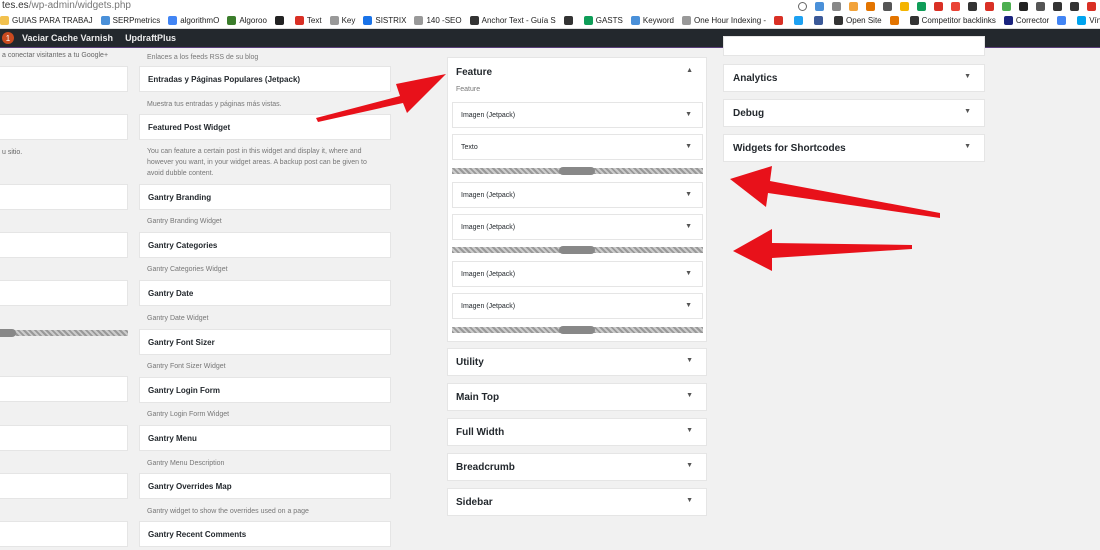 This screenshot has width=1100, height=550. What do you see at coordinates (4, 20) in the screenshot?
I see `folder-icon` at bounding box center [4, 20].